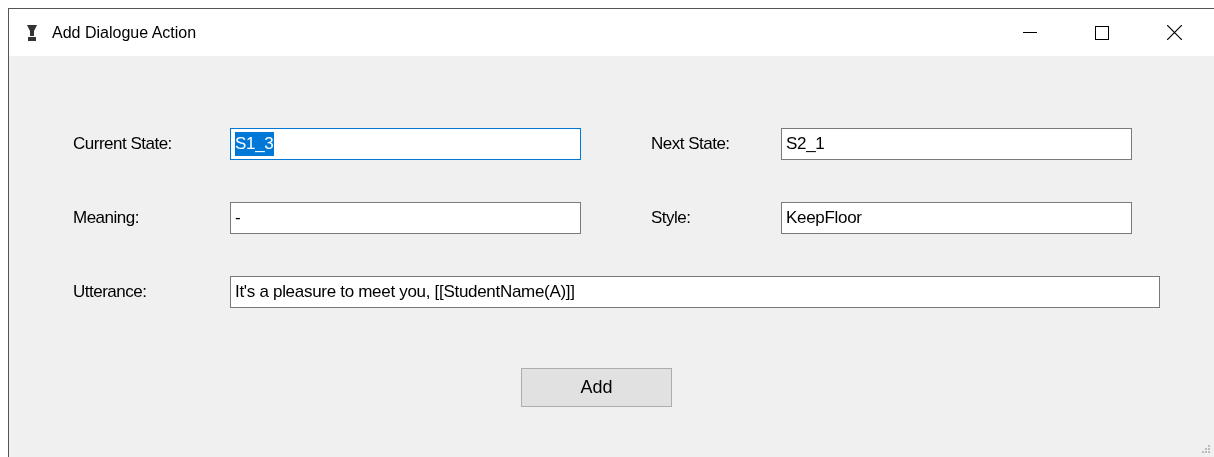 The height and width of the screenshot is (457, 1214). What do you see at coordinates (405, 144) in the screenshot?
I see `text-field: S1_3` at bounding box center [405, 144].